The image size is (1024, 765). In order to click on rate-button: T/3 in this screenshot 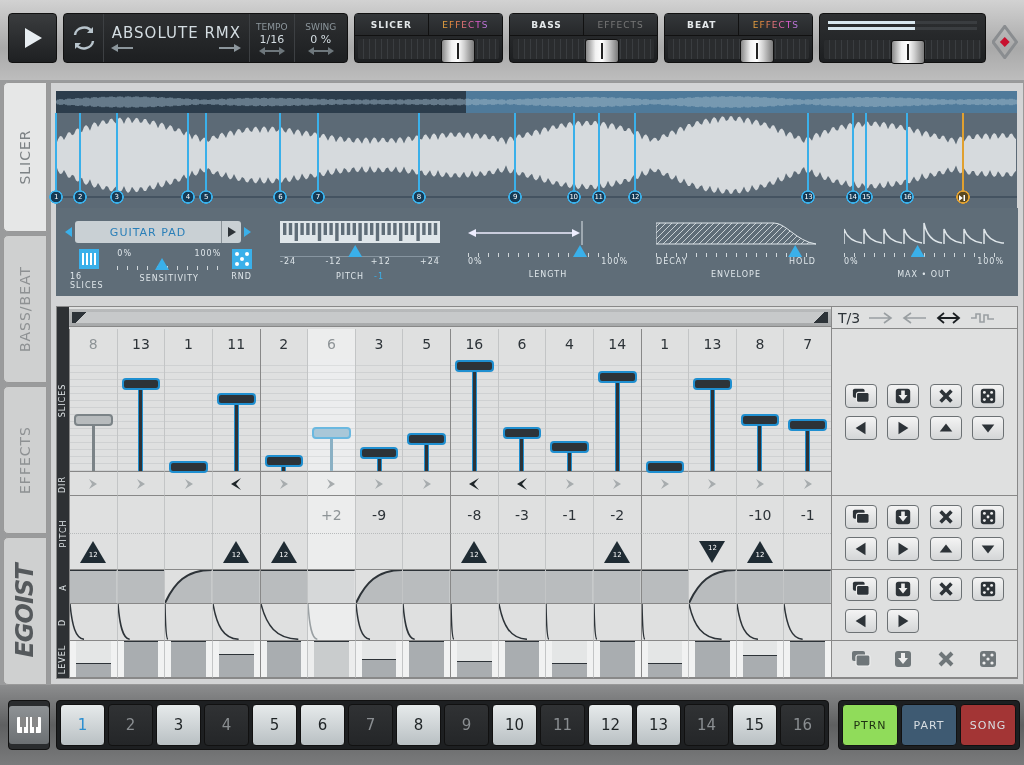, I will do `click(849, 317)`.